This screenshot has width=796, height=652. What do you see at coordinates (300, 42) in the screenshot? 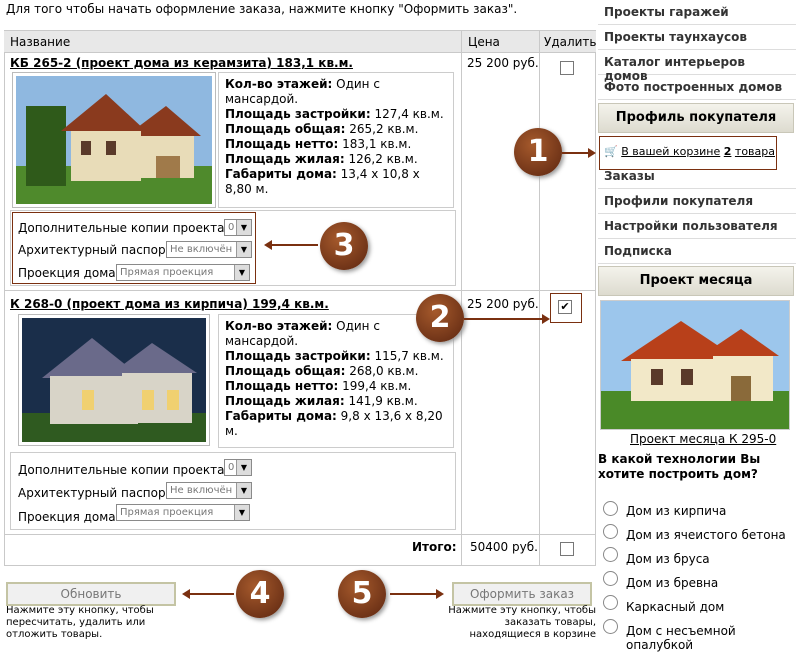
I see `table-header` at bounding box center [300, 42].